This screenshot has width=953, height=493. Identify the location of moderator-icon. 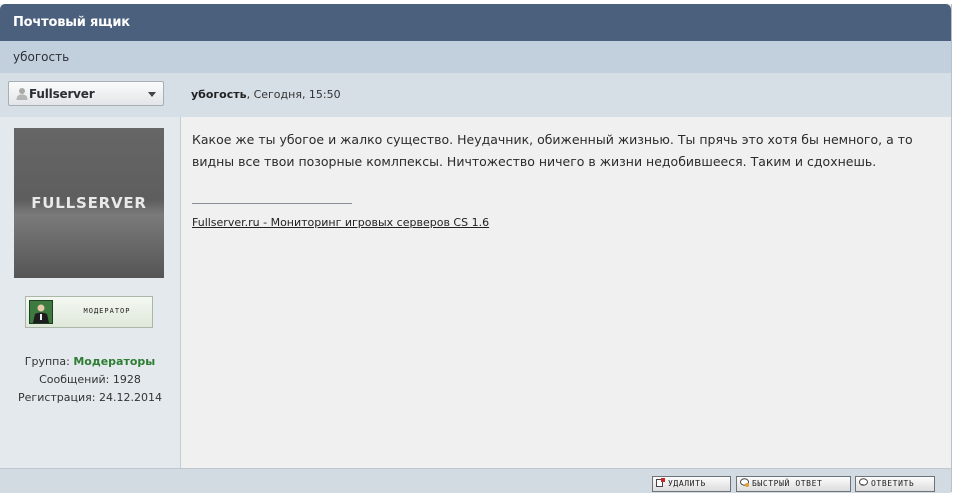
(41, 312).